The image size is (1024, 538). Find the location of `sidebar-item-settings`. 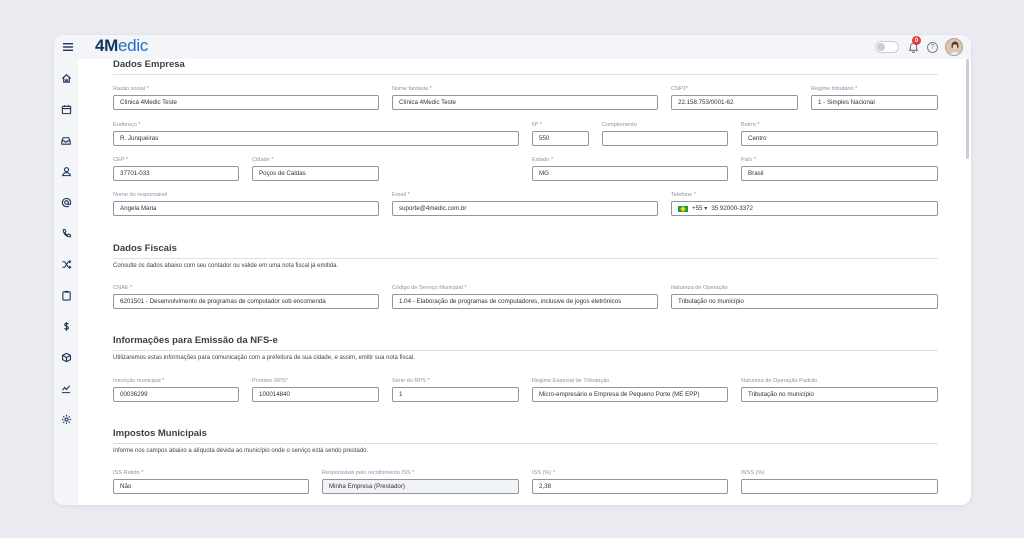

sidebar-item-settings is located at coordinates (66, 419).